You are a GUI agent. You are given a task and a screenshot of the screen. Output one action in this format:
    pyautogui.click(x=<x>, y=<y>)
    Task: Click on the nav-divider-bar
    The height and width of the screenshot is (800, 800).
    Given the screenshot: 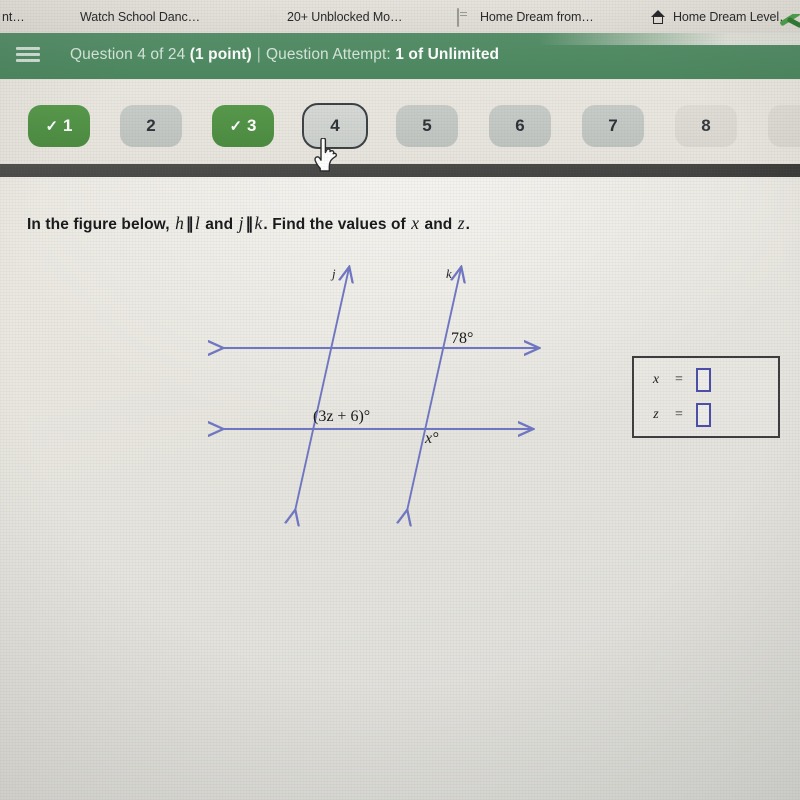 What is the action you would take?
    pyautogui.click(x=400, y=170)
    